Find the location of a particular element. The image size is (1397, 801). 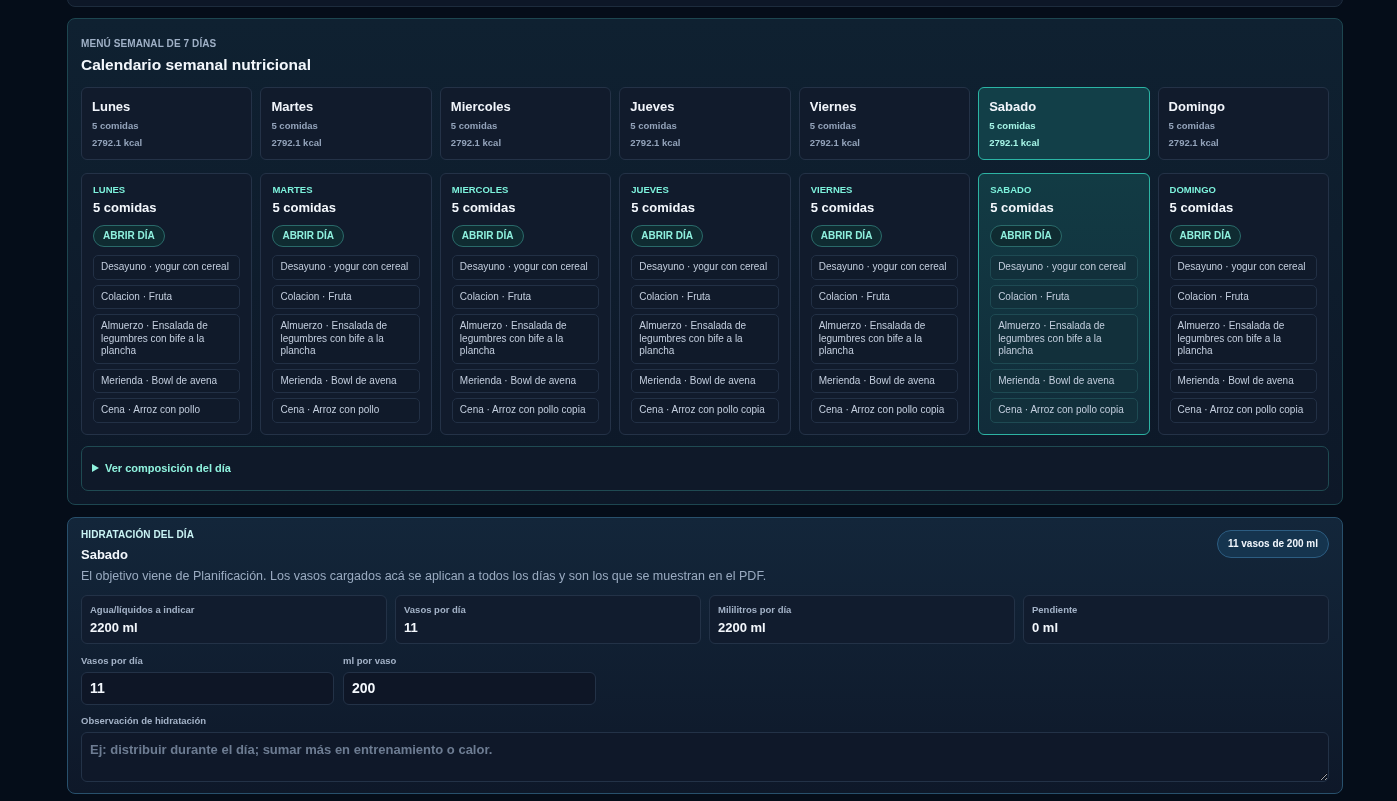

stat-label: Mililitros por día is located at coordinates (755, 609).